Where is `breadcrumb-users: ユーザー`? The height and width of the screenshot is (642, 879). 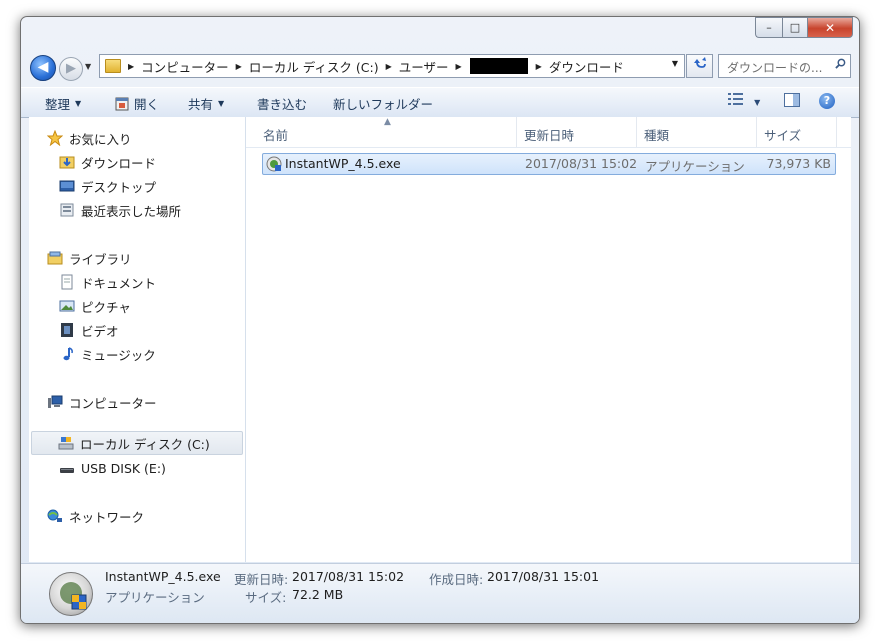 breadcrumb-users: ユーザー is located at coordinates (424, 66).